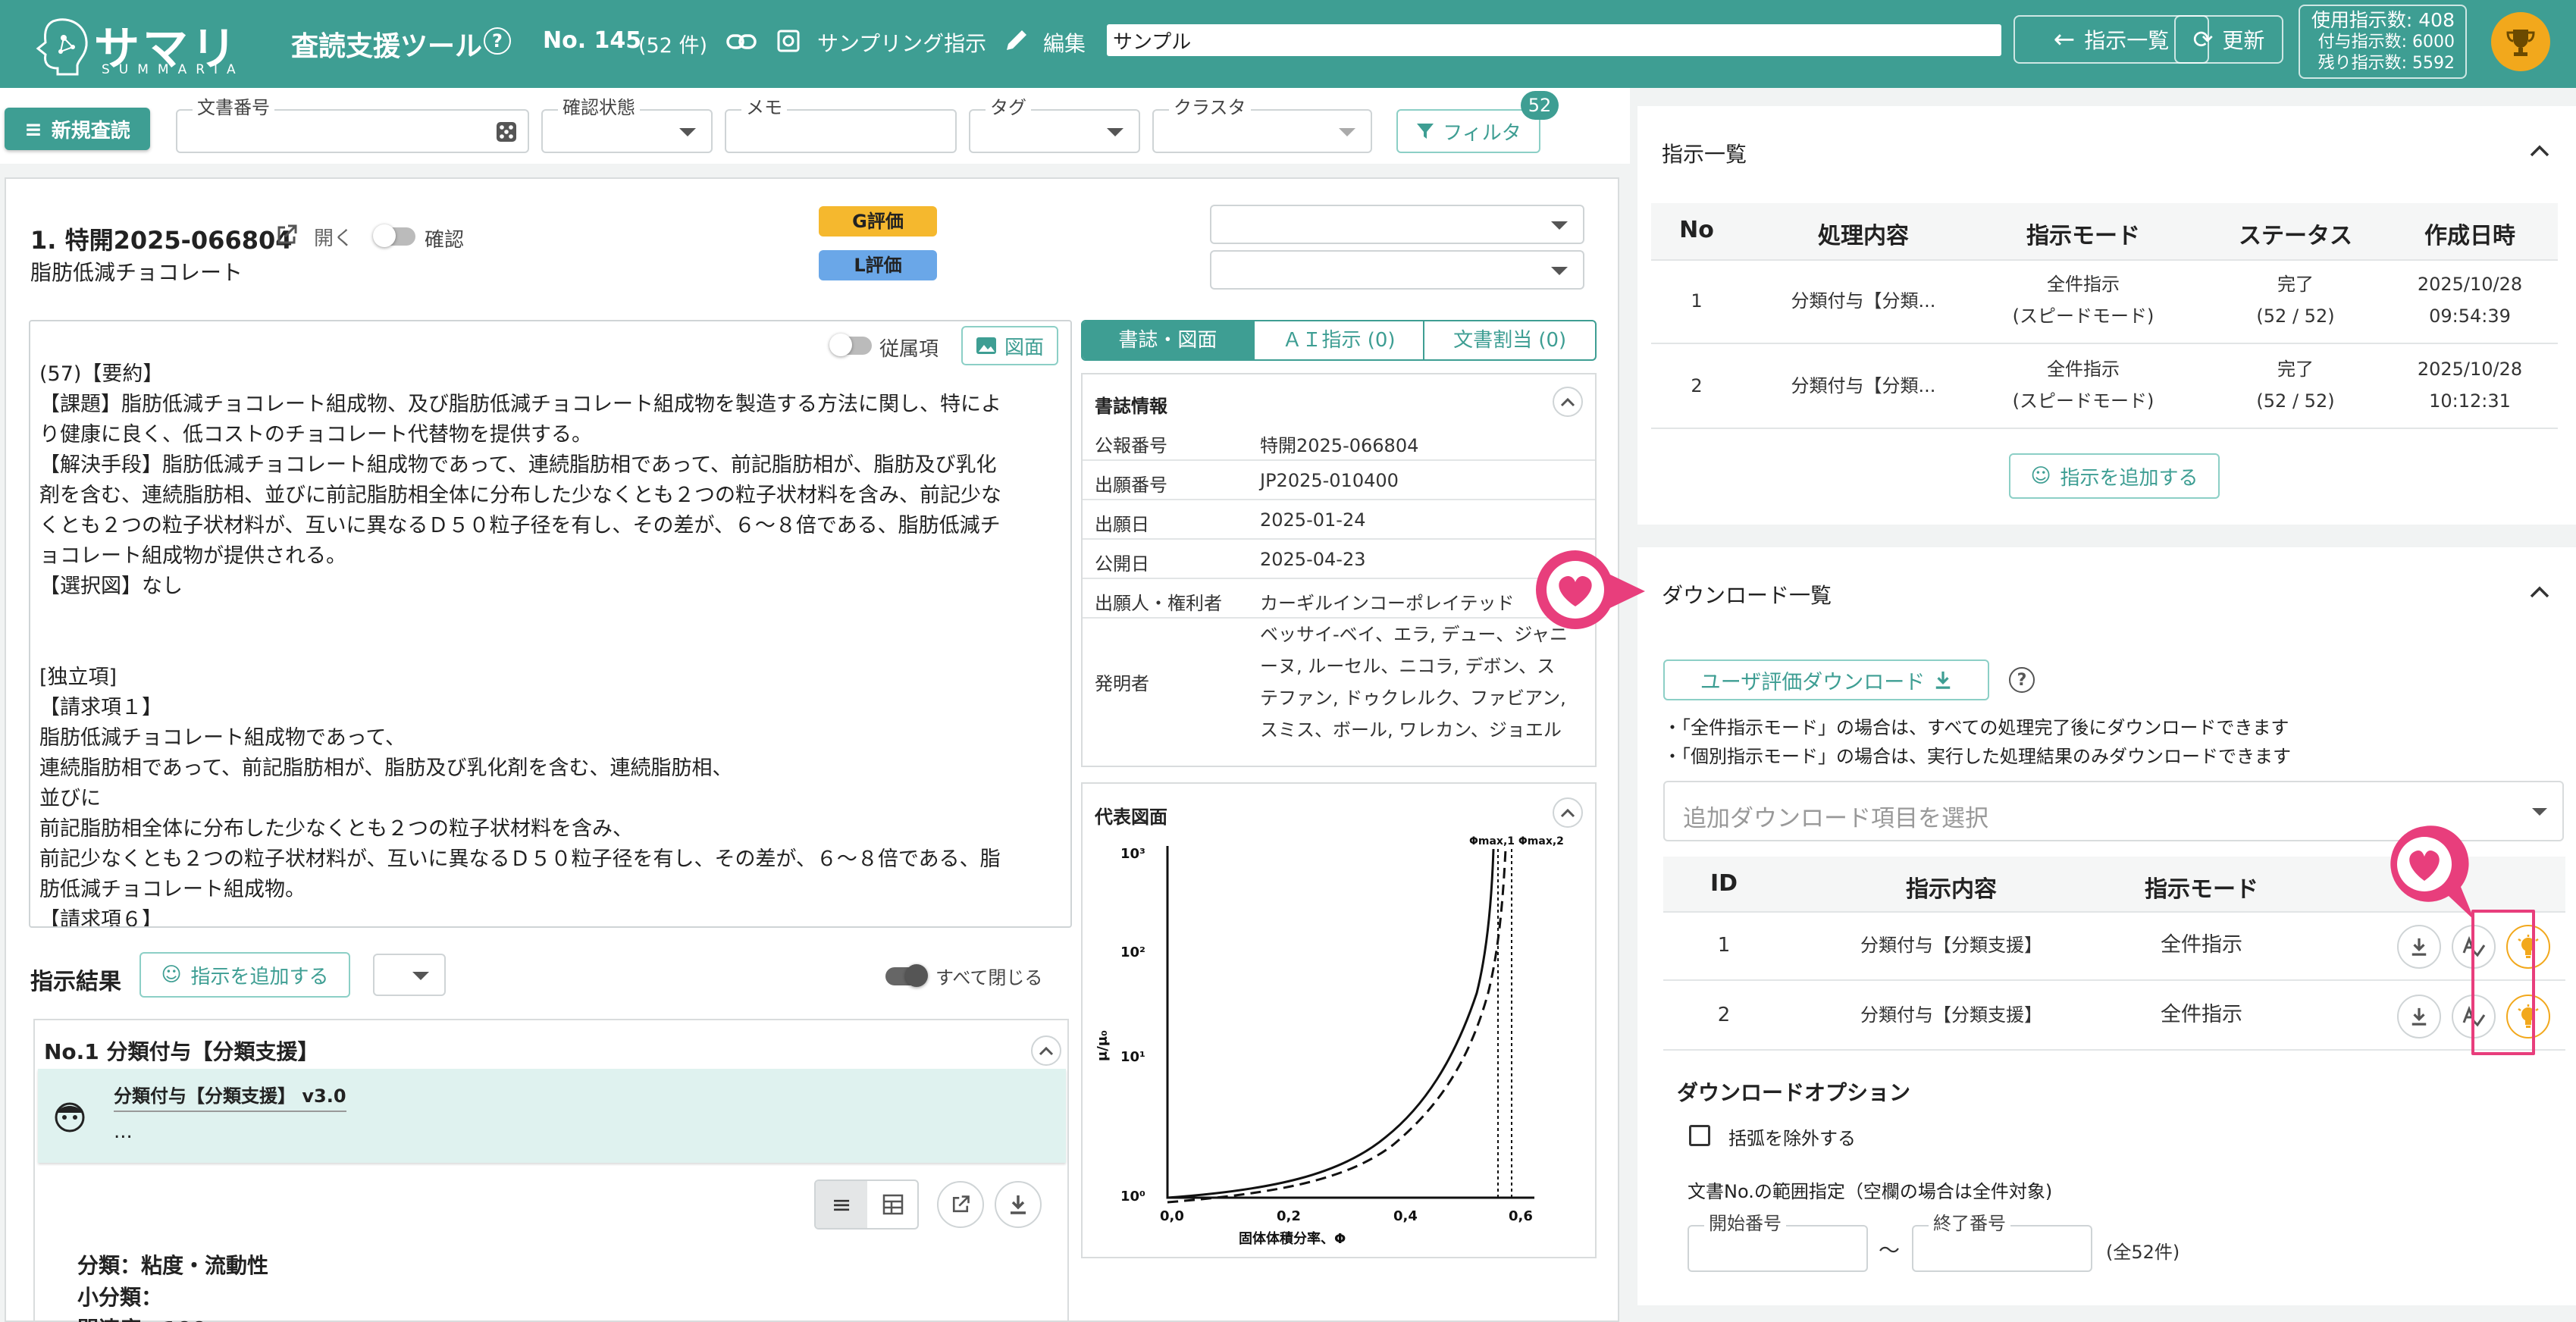 The height and width of the screenshot is (1322, 2576). Describe the element at coordinates (851, 345) in the screenshot. I see `dependent-toggle` at that location.